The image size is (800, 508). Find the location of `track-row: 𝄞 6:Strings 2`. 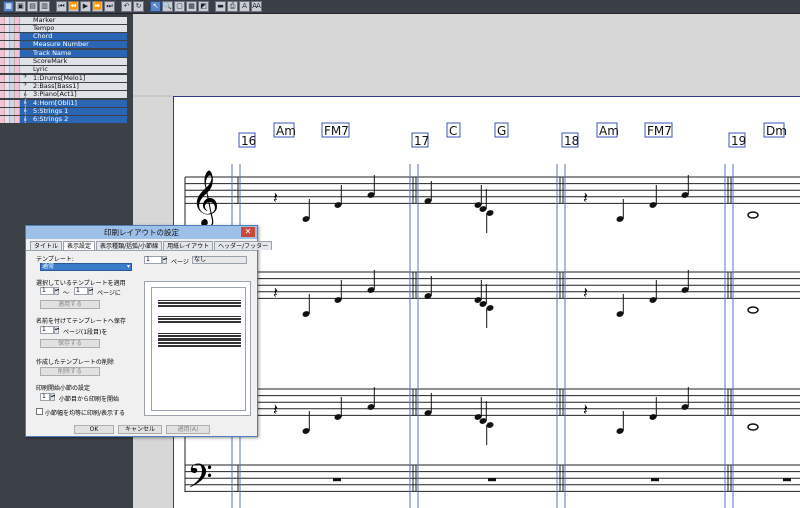

track-row: 𝄞 6:Strings 2 is located at coordinates (63, 120).